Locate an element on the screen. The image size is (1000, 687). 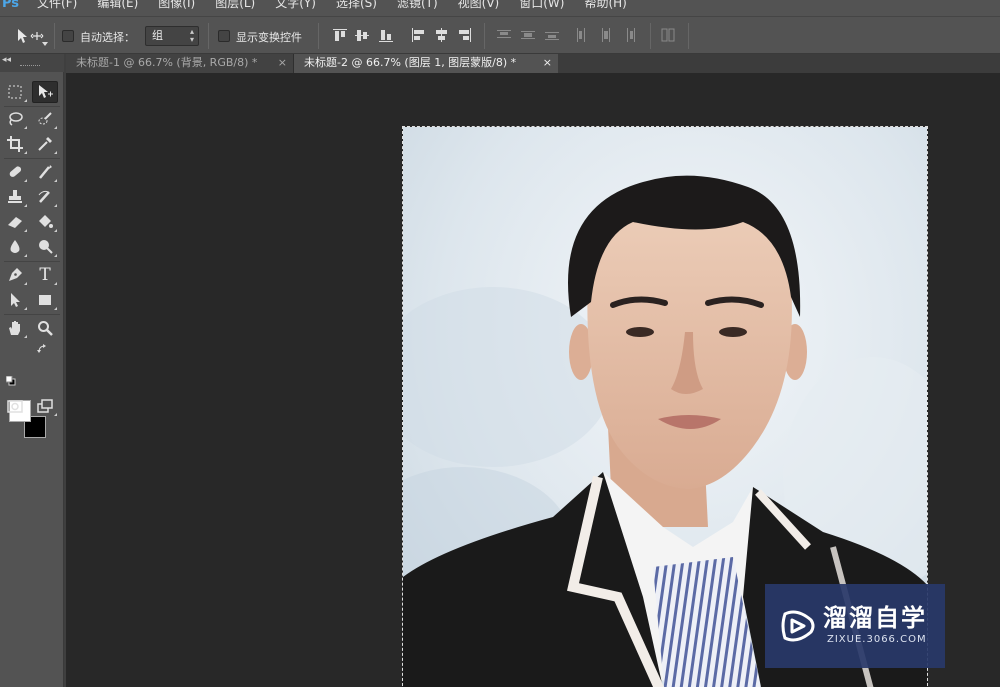
chevron-down-icon is located at coordinates (45, 39).